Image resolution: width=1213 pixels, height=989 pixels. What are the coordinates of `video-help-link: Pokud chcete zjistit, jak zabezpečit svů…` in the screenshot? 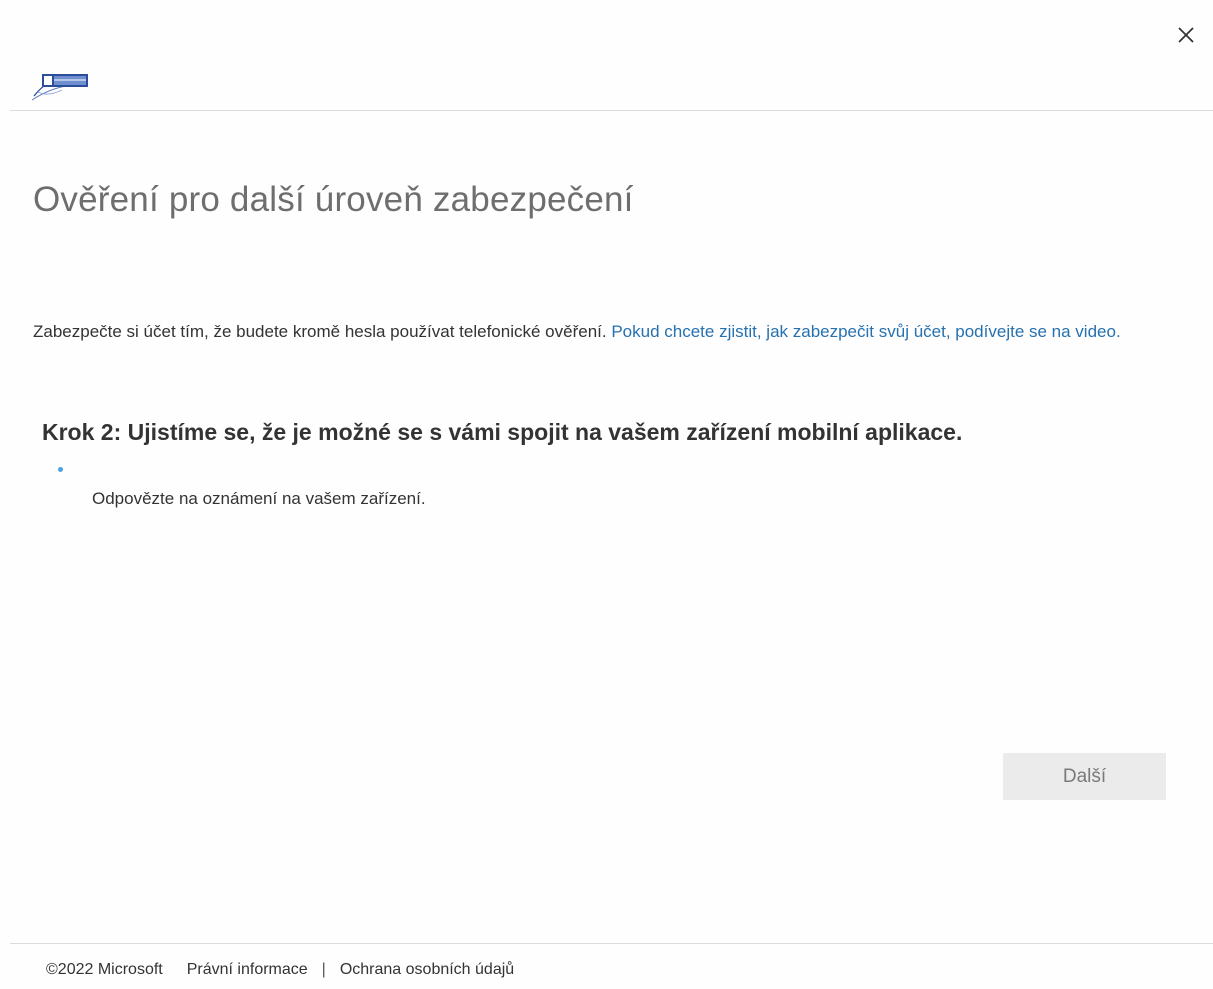 It's located at (865, 331).